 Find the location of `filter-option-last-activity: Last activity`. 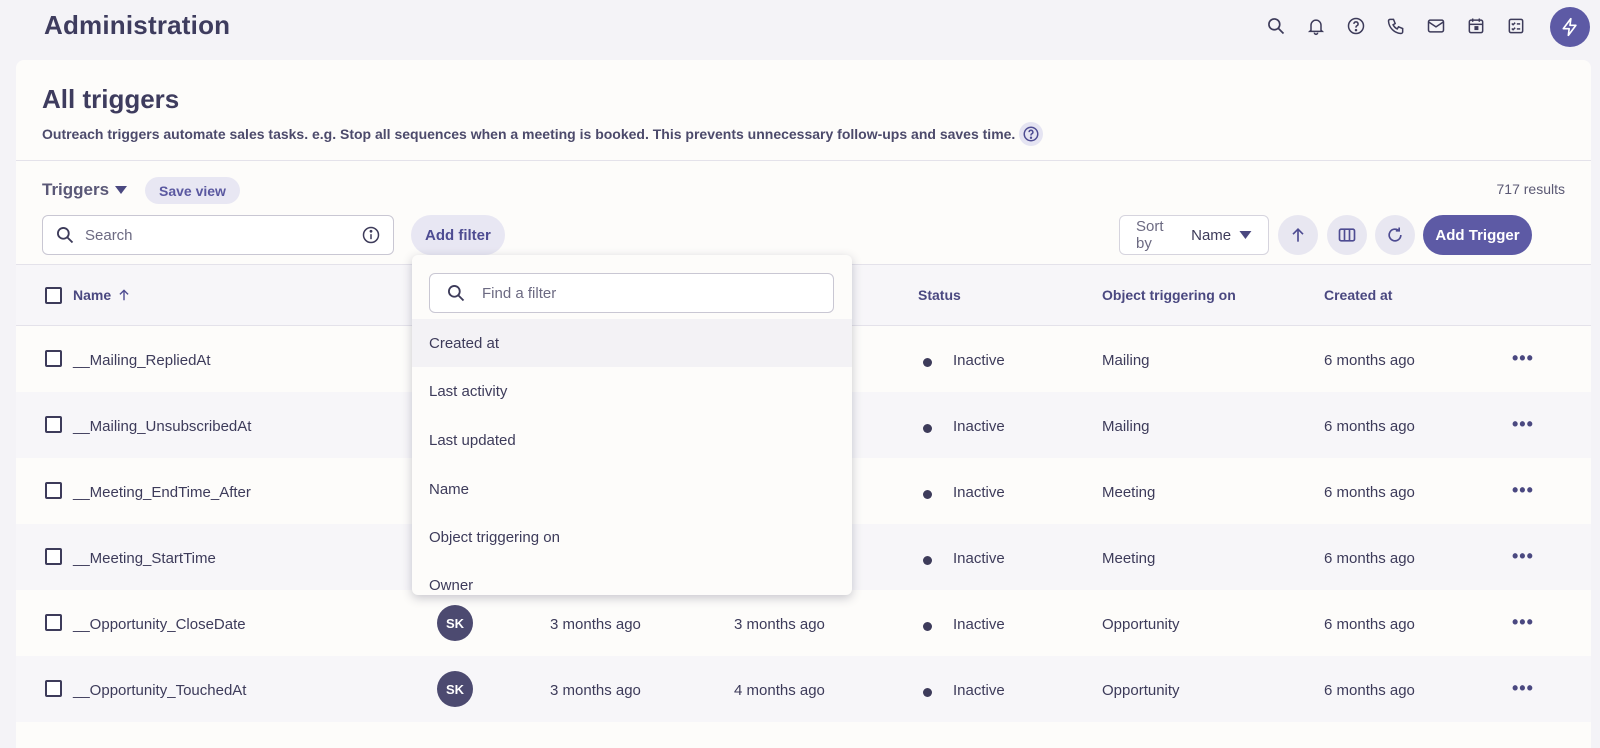

filter-option-last-activity: Last activity is located at coordinates (632, 391).